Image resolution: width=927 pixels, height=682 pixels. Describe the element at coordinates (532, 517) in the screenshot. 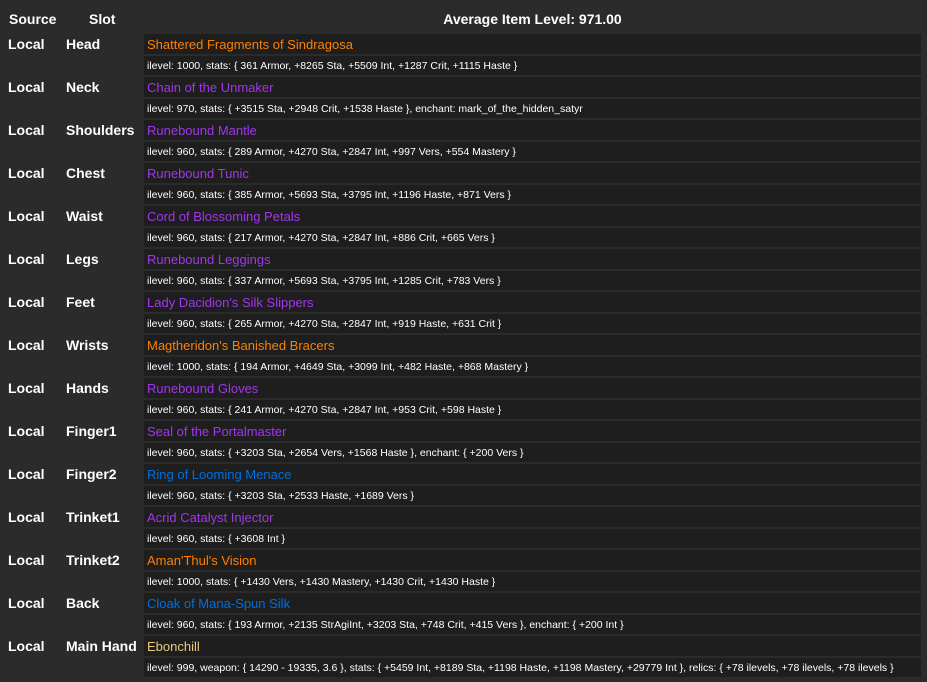

I see `item-name-cell: Acrid Catalyst Injector` at that location.